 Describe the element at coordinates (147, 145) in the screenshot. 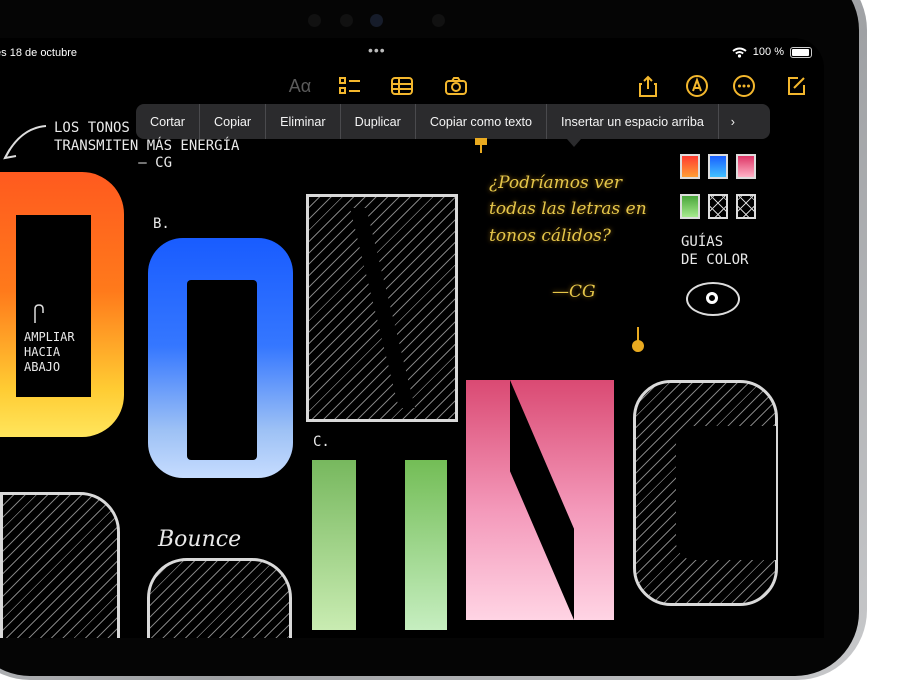

I see `handwritten-left-quote: LOS TONOS TRANSMITEN MÁS ENERGÍA — CG` at that location.